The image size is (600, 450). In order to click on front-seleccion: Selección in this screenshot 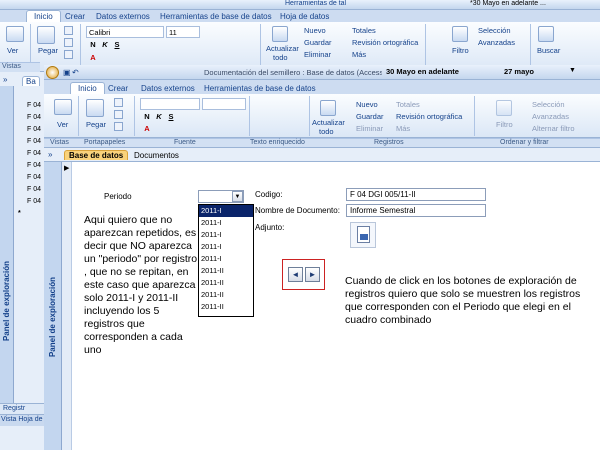, I will do `click(548, 104)`.